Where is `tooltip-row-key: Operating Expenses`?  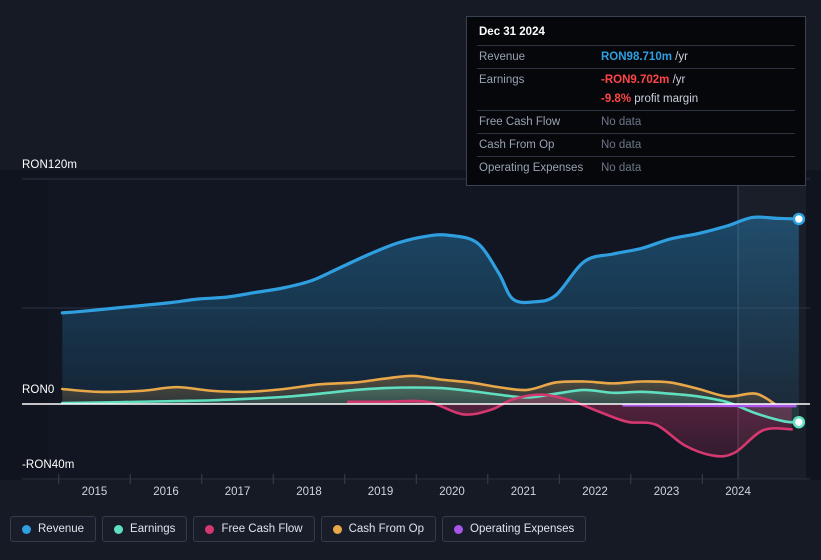 tooltip-row-key: Operating Expenses is located at coordinates (531, 168).